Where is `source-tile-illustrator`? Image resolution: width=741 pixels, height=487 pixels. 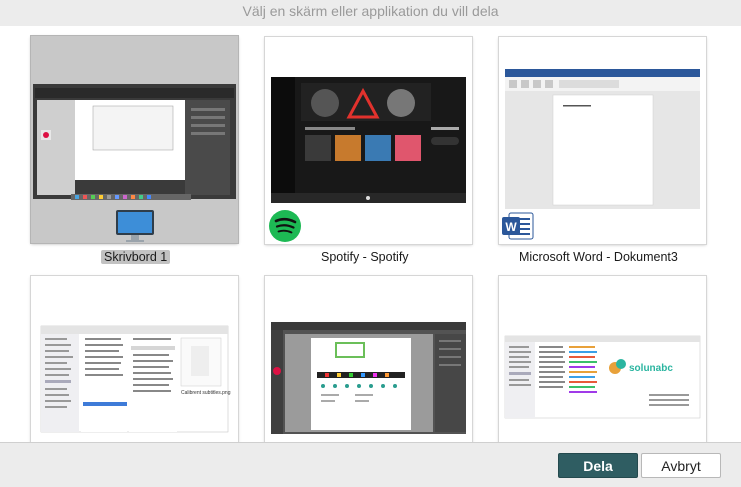 source-tile-illustrator is located at coordinates (368, 359).